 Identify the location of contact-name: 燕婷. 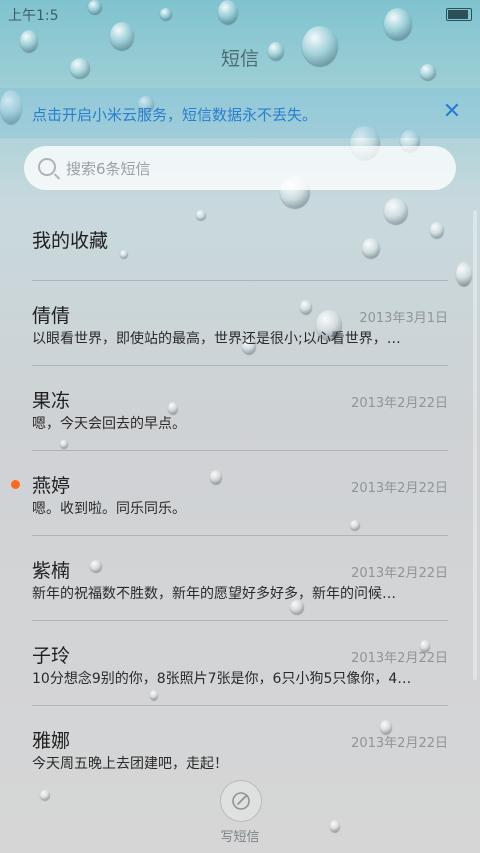
(51, 486).